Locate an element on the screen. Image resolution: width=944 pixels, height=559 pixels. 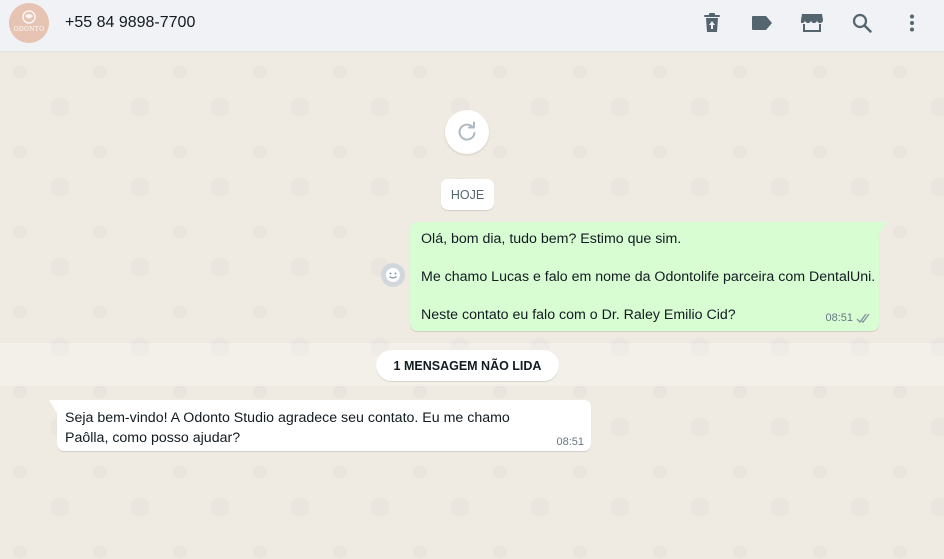
chat-header: ODONTO +55 84 9898-7700 is located at coordinates (472, 26).